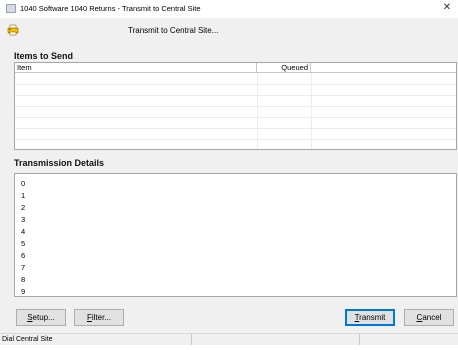 The width and height of the screenshot is (458, 350). I want to click on log-line: 1, so click(23, 195).